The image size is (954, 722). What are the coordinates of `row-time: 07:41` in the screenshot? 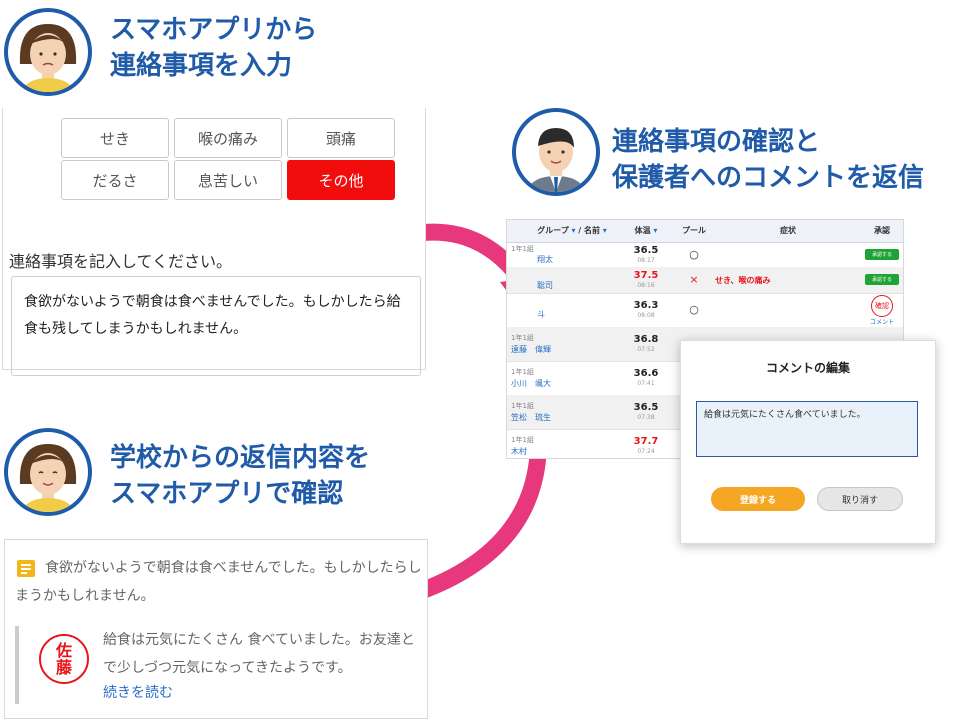 It's located at (646, 383).